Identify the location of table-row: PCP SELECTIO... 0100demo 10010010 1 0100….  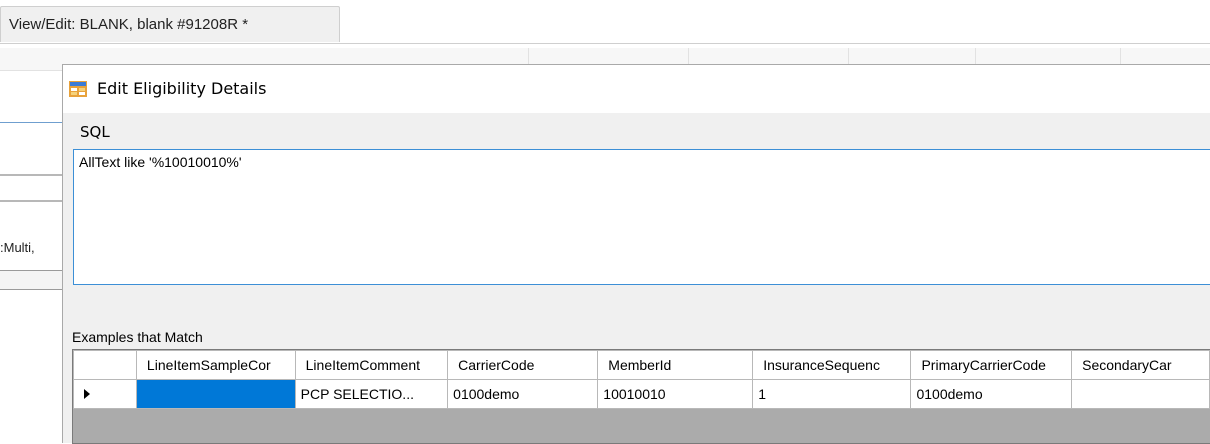
(641, 394).